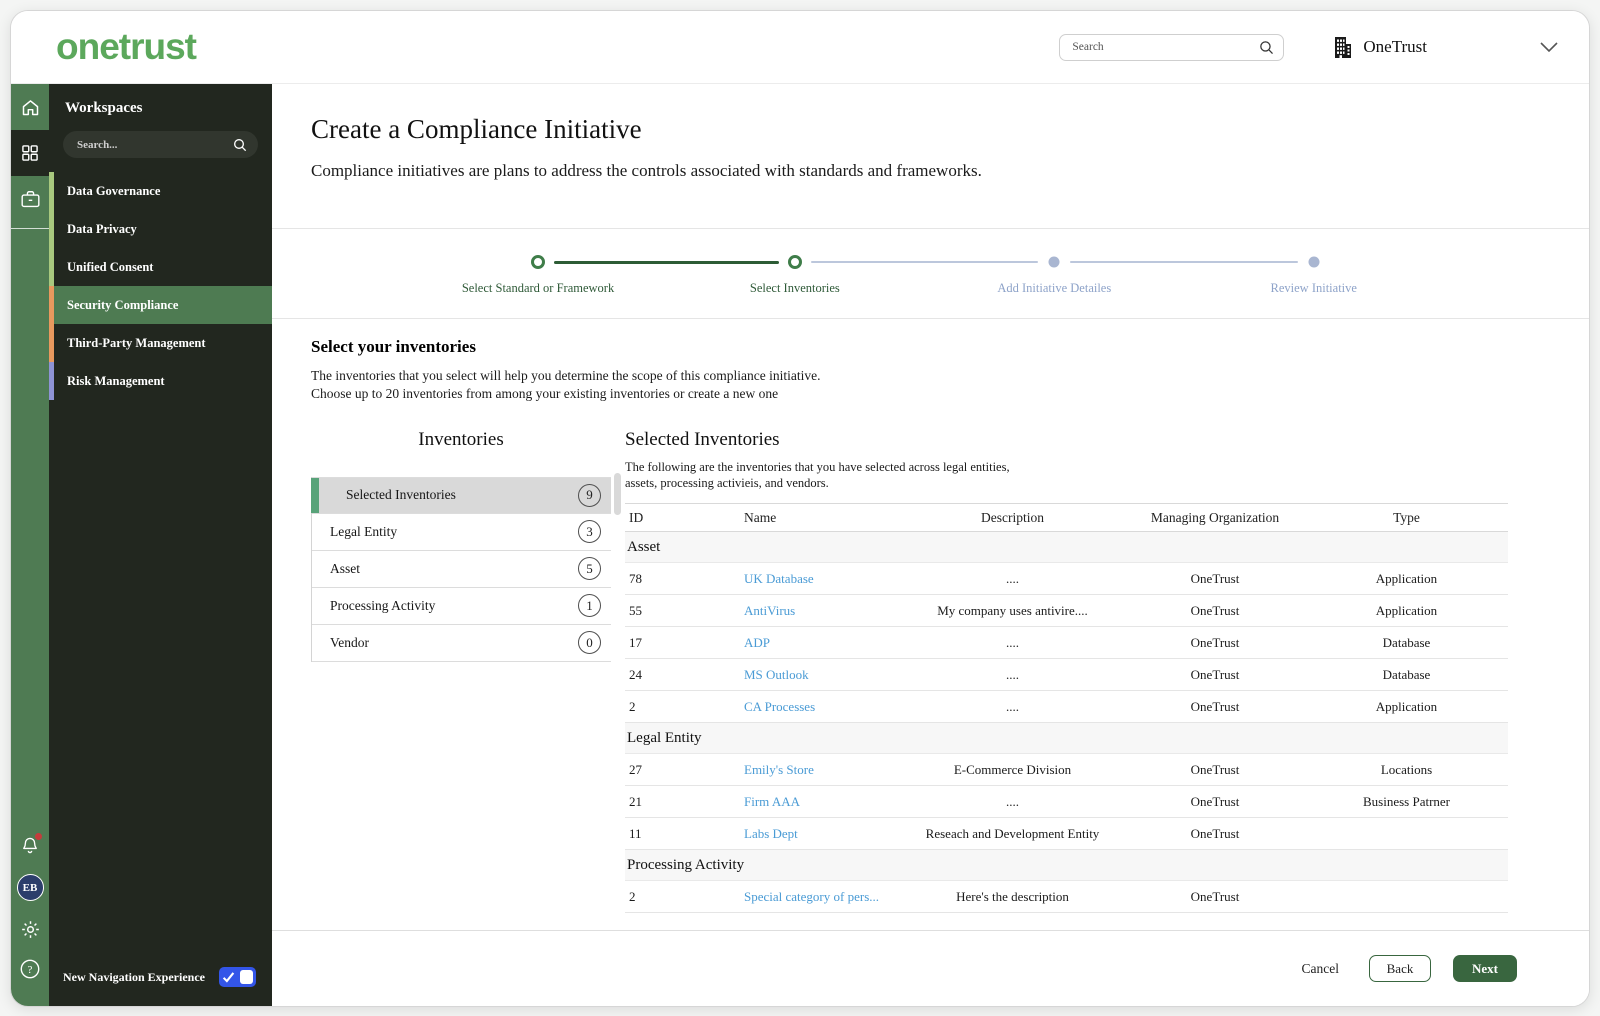  I want to click on inventory-link-ca-processes: CA Processes, so click(779, 706).